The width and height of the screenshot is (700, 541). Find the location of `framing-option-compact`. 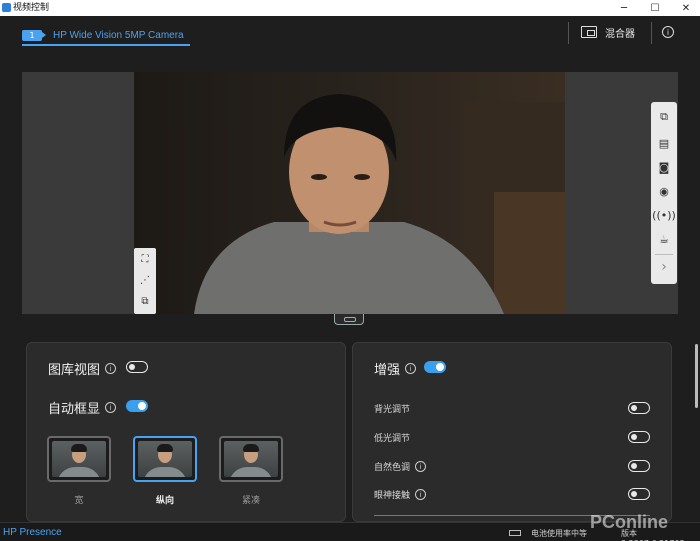

framing-option-compact is located at coordinates (251, 459).